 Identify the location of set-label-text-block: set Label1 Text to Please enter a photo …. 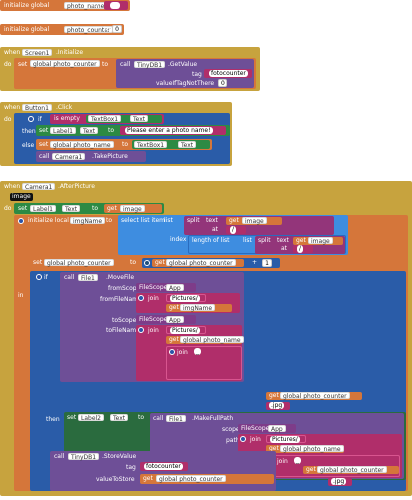
(133, 130).